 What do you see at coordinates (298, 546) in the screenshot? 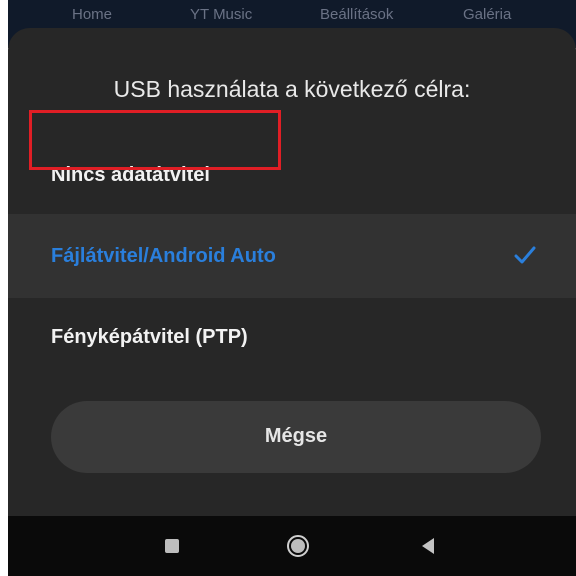
I see `home-icon` at bounding box center [298, 546].